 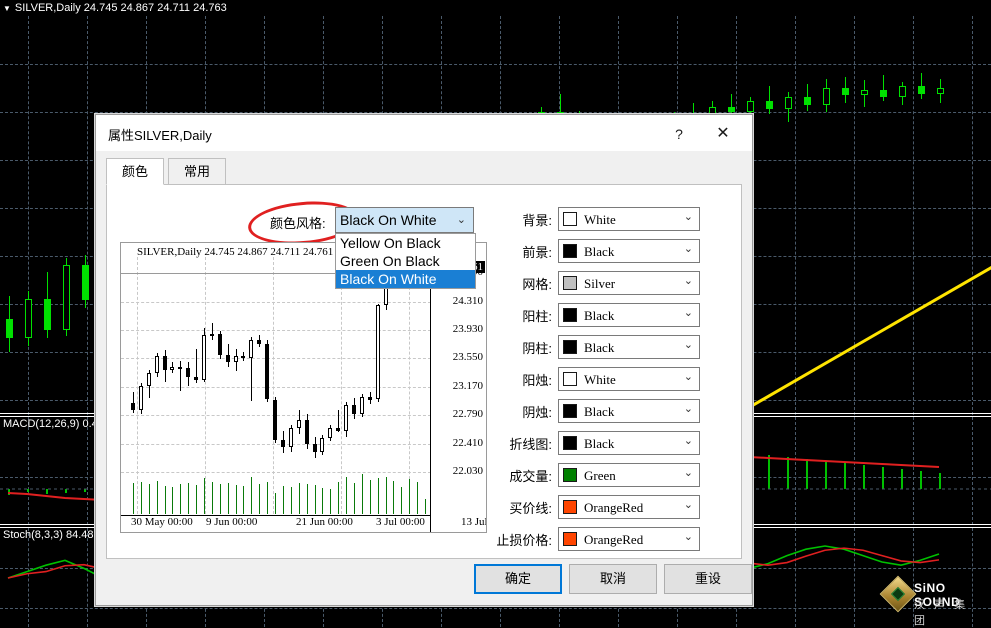 I want to click on color-option-row: 阳烛: White ⌄, so click(x=425, y=379).